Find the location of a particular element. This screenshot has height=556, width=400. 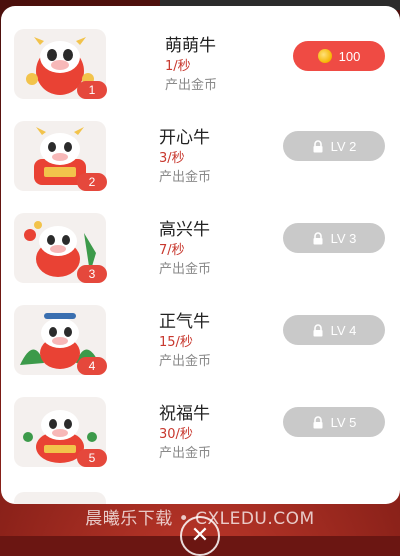

required-level: LV 5 is located at coordinates (343, 422).